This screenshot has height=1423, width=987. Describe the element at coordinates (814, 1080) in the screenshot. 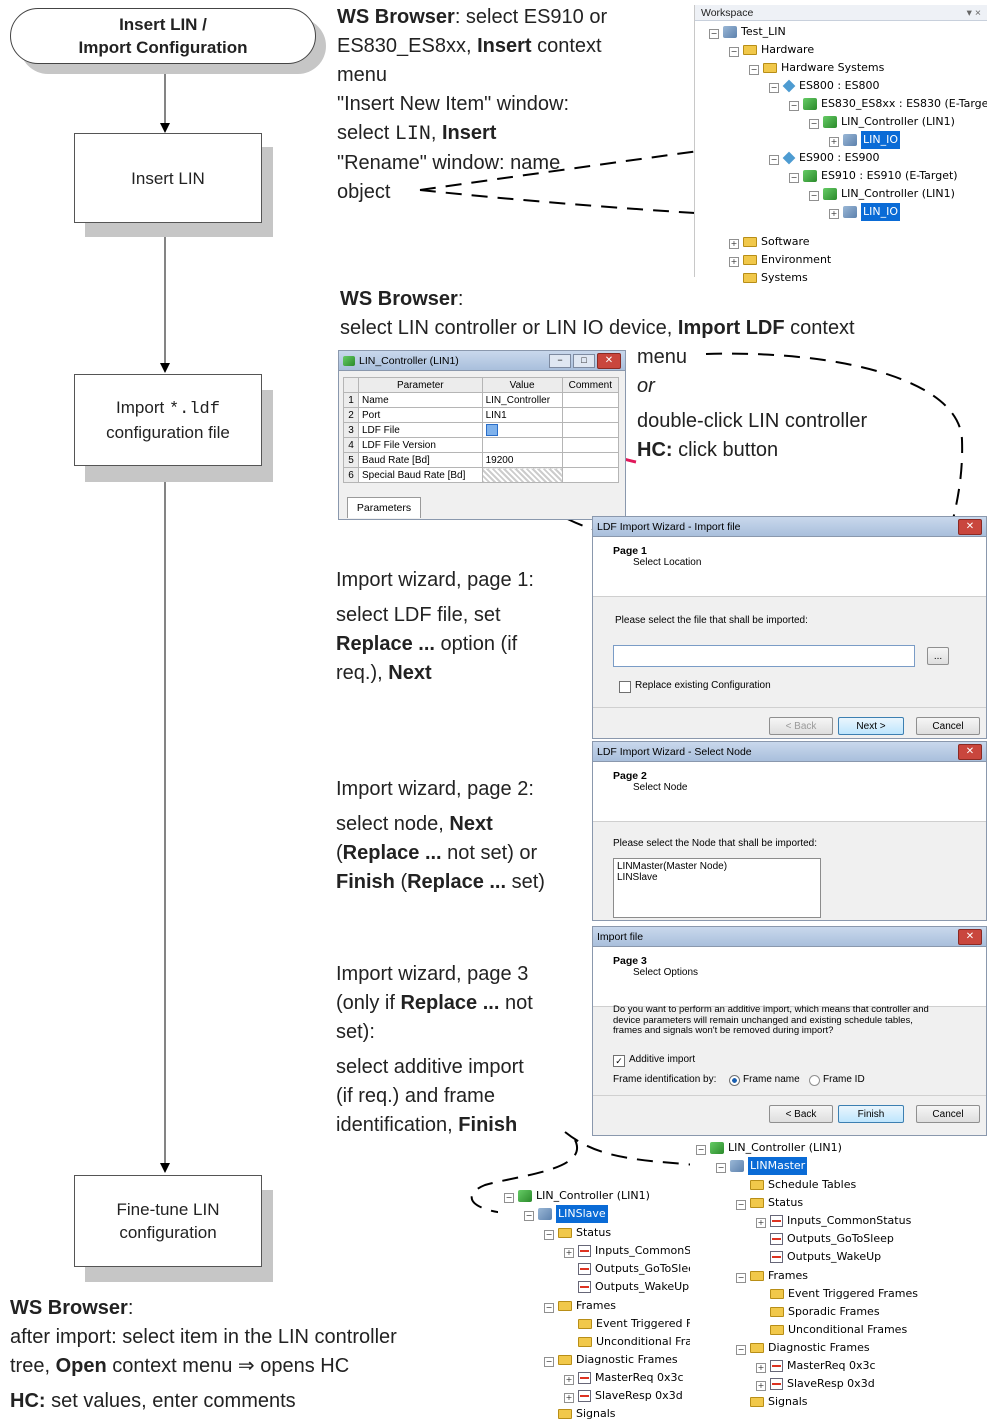

I see `radio-frame-id` at that location.